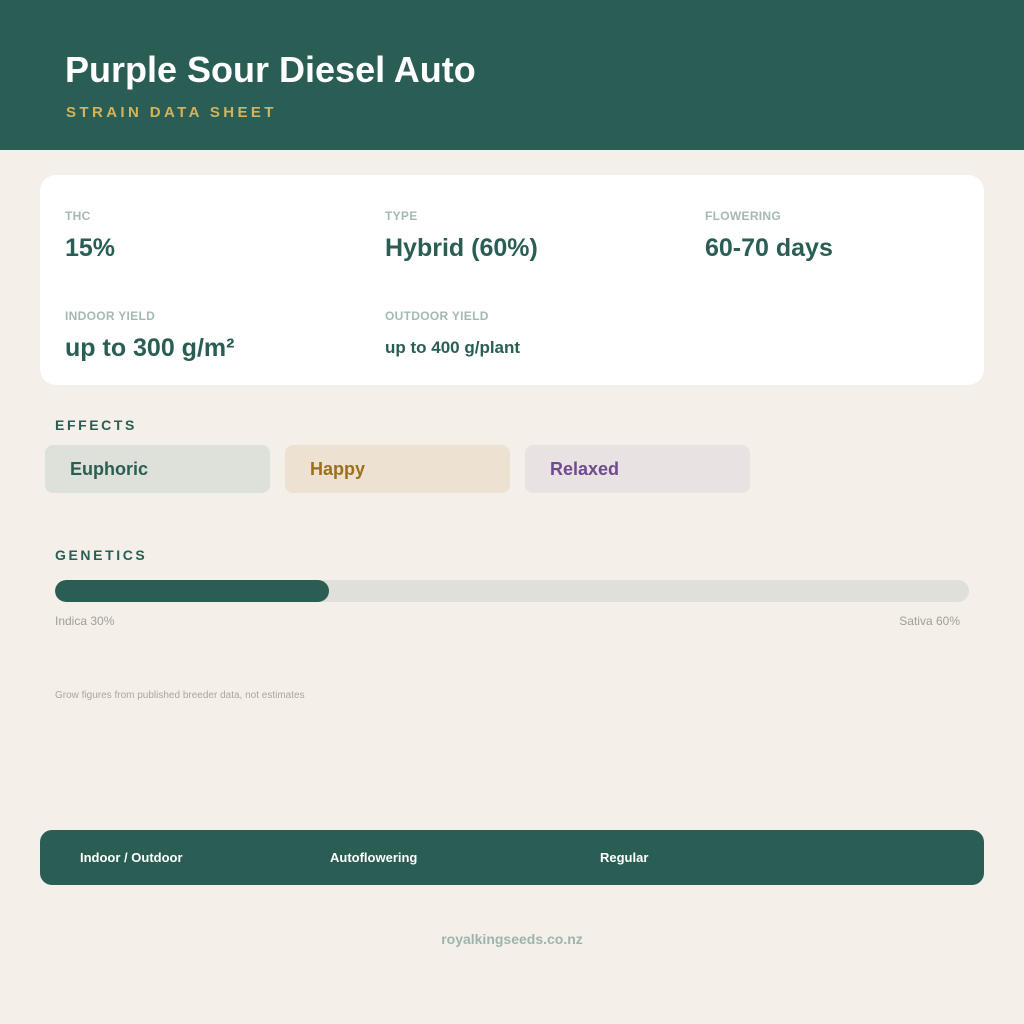 The width and height of the screenshot is (1024, 1024). I want to click on stat-type-label: TYPE, so click(401, 216).